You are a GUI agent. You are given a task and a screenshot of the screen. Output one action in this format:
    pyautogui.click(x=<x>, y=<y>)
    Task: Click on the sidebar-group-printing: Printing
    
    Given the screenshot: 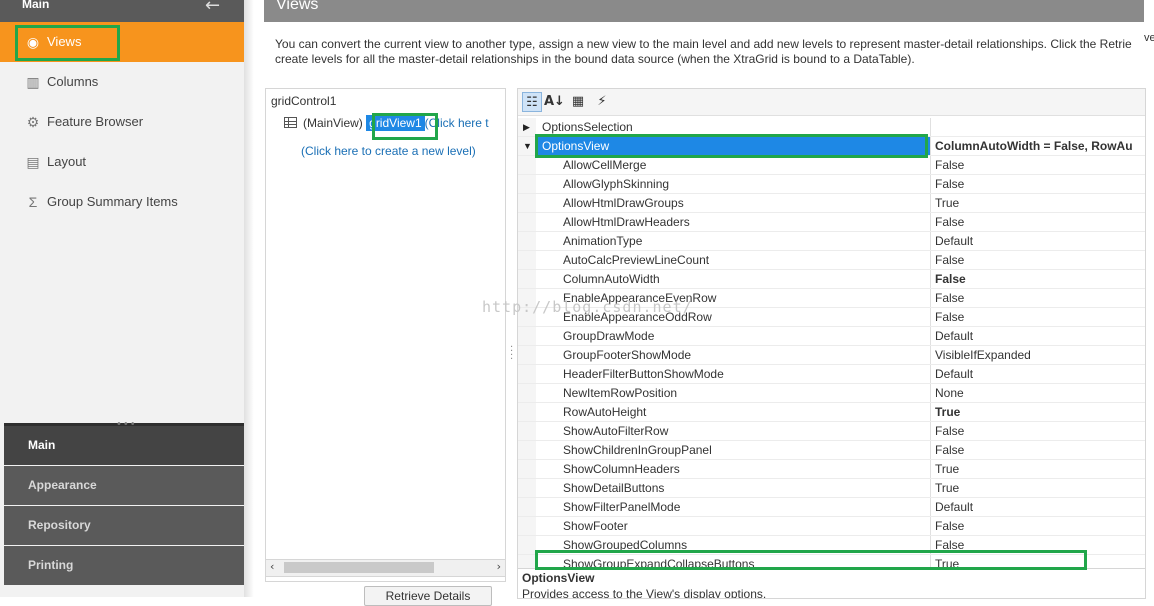 What is the action you would take?
    pyautogui.click(x=124, y=565)
    